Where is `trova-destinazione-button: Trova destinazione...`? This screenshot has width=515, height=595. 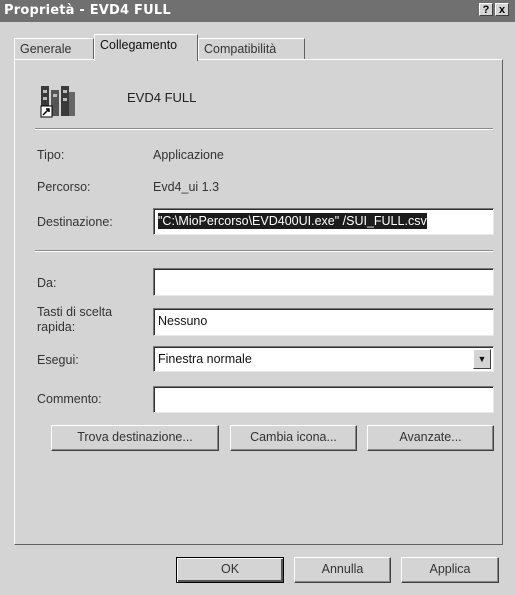
trova-destinazione-button: Trova destinazione... is located at coordinates (135, 438).